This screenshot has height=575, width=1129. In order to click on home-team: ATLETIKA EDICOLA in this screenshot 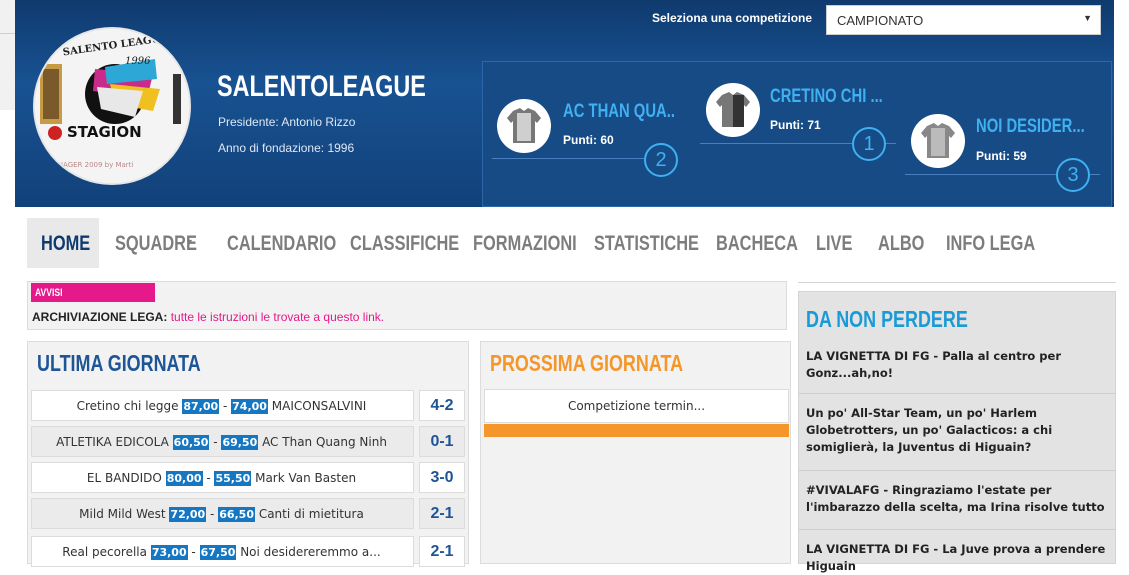, I will do `click(112, 442)`.